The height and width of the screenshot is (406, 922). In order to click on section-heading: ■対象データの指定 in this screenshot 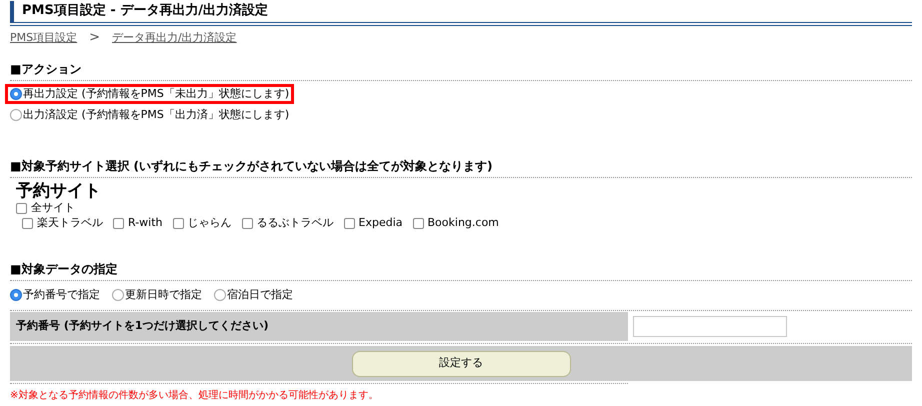, I will do `click(64, 269)`.